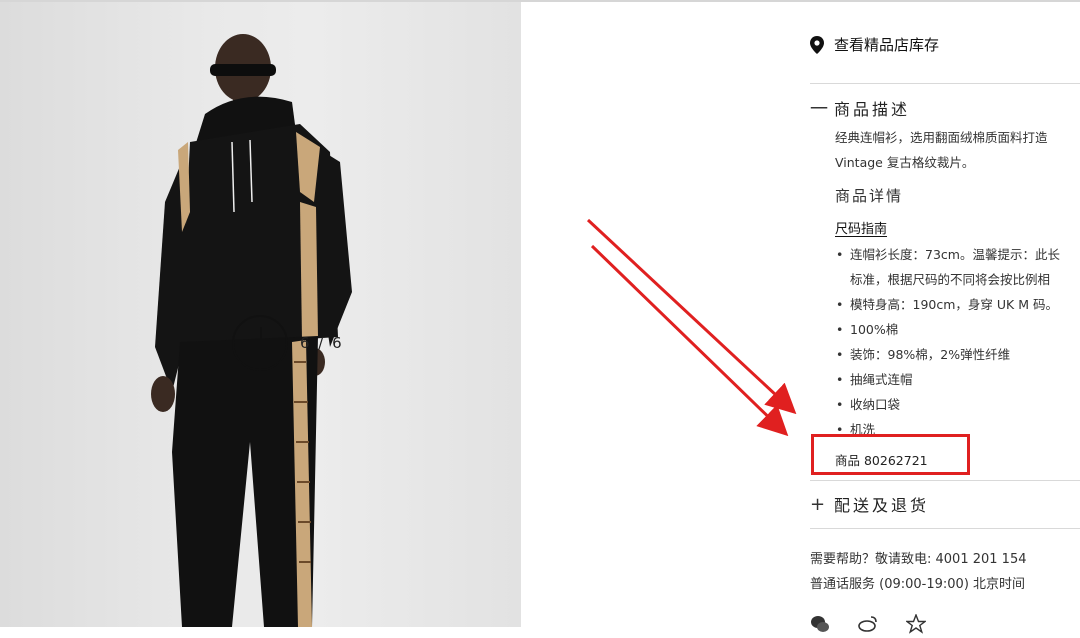 This screenshot has width=1080, height=638. Describe the element at coordinates (819, 109) in the screenshot. I see `minus-icon: 一` at that location.